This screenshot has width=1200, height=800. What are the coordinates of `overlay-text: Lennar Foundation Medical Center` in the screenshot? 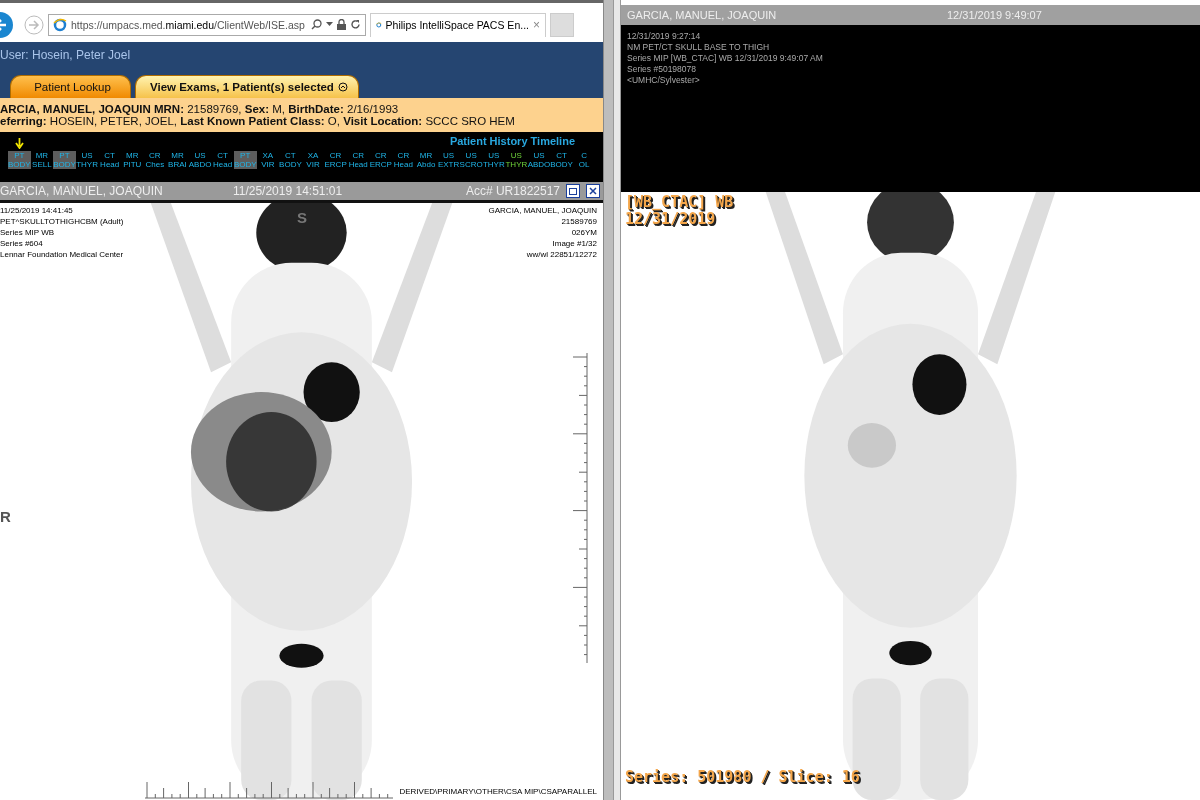 It's located at (62, 254).